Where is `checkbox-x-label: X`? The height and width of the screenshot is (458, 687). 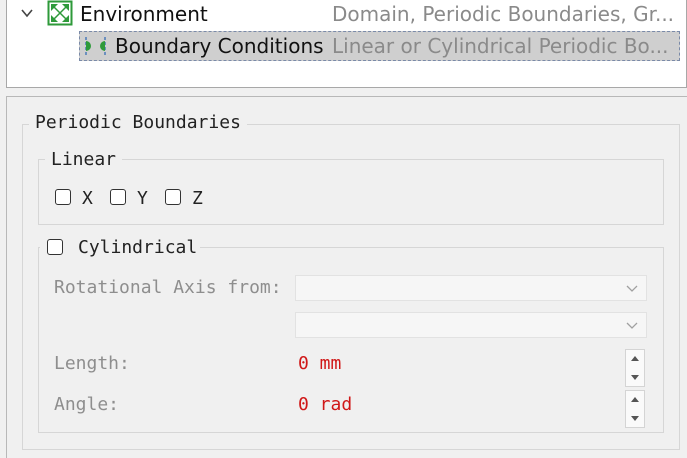 checkbox-x-label: X is located at coordinates (87, 198).